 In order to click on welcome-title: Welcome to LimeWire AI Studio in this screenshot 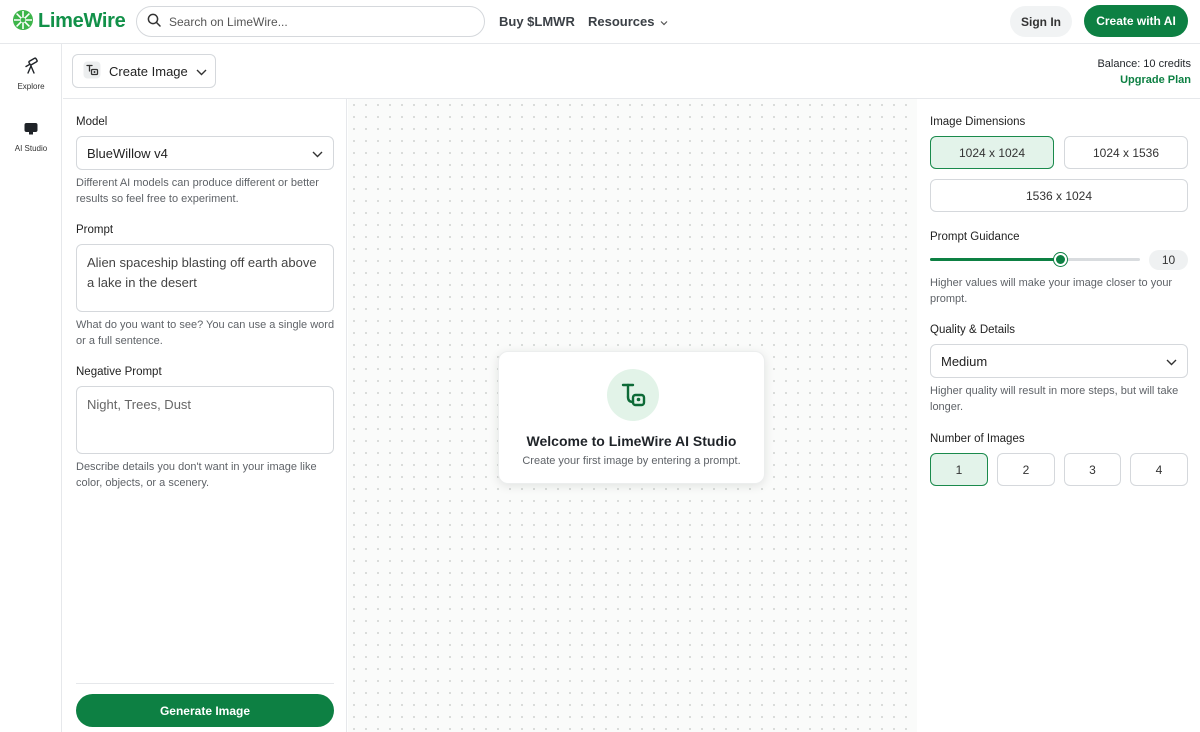, I will do `click(631, 441)`.